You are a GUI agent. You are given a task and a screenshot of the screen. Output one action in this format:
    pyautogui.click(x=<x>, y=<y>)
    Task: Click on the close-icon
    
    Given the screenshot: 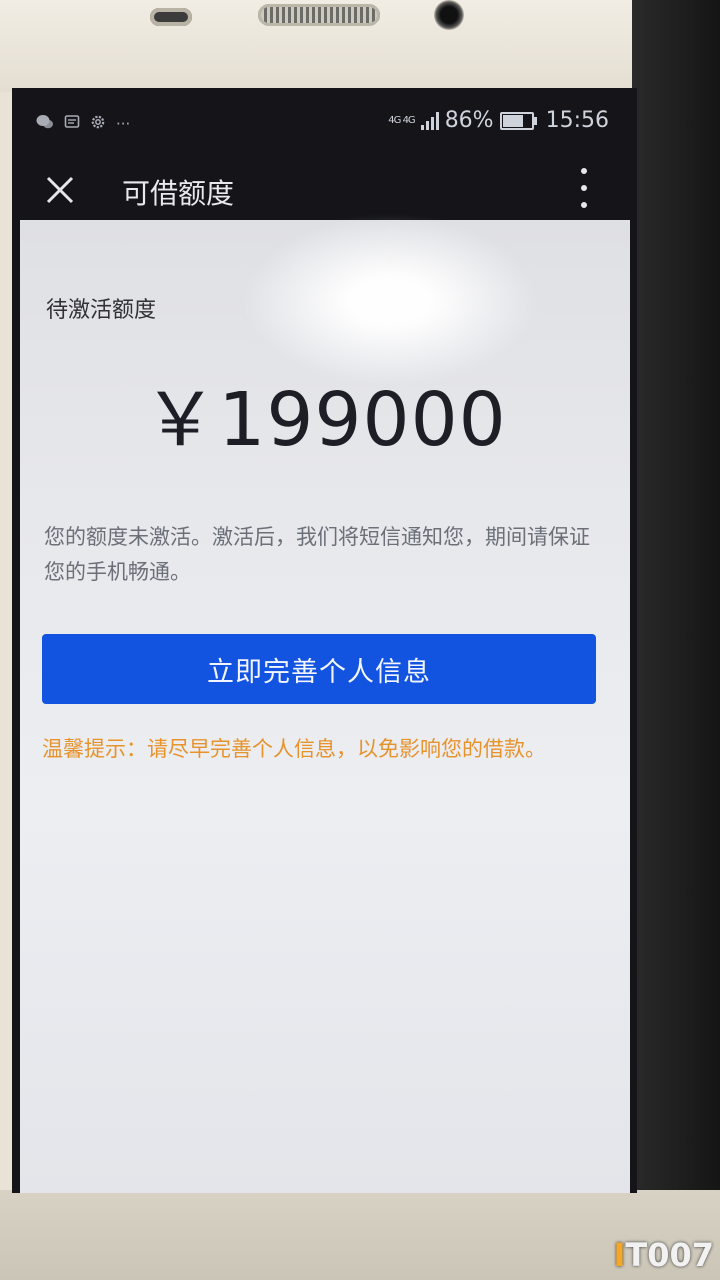 What is the action you would take?
    pyautogui.click(x=60, y=190)
    